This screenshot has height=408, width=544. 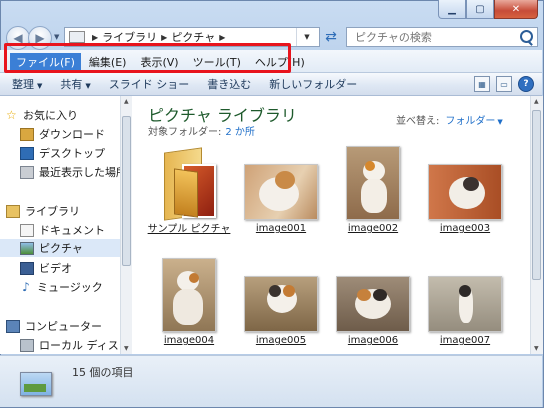 I want to click on file-name: image006, so click(x=373, y=340).